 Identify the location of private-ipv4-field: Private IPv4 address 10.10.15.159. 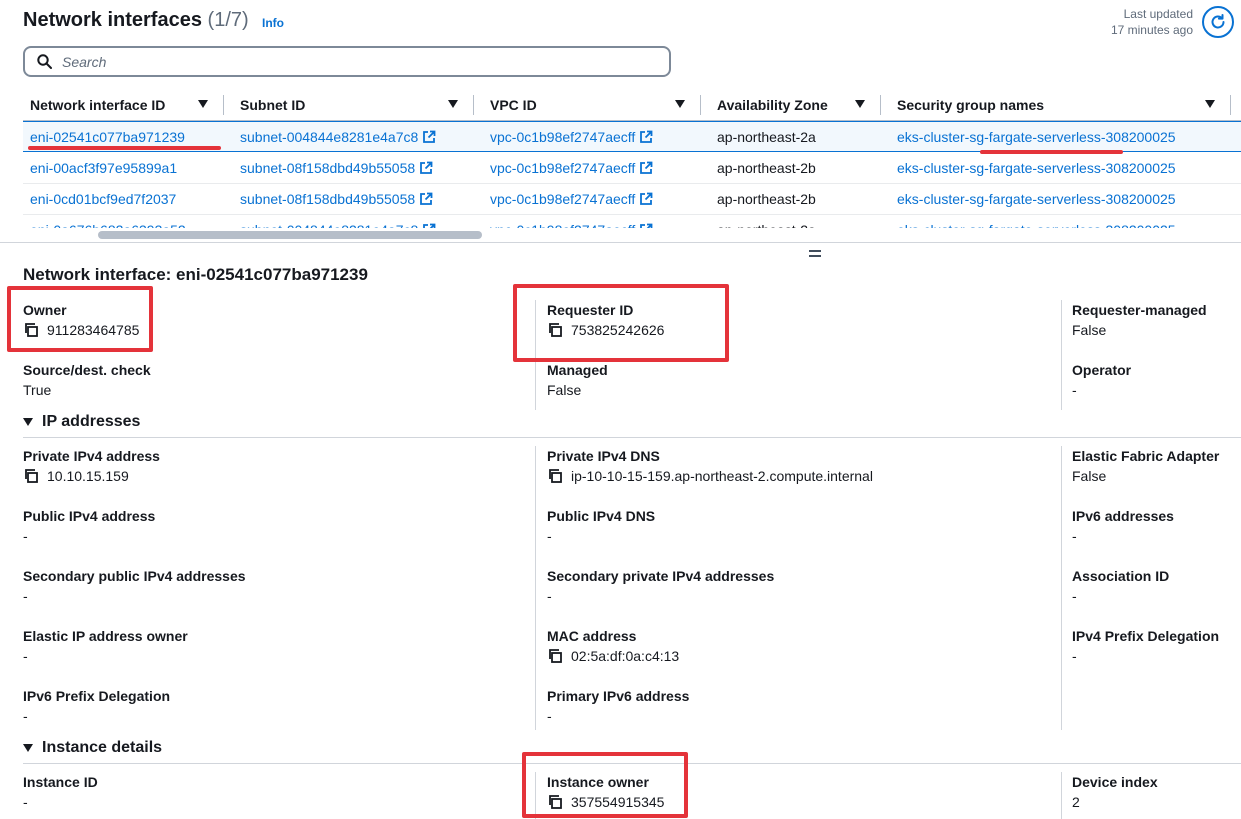
(91, 466).